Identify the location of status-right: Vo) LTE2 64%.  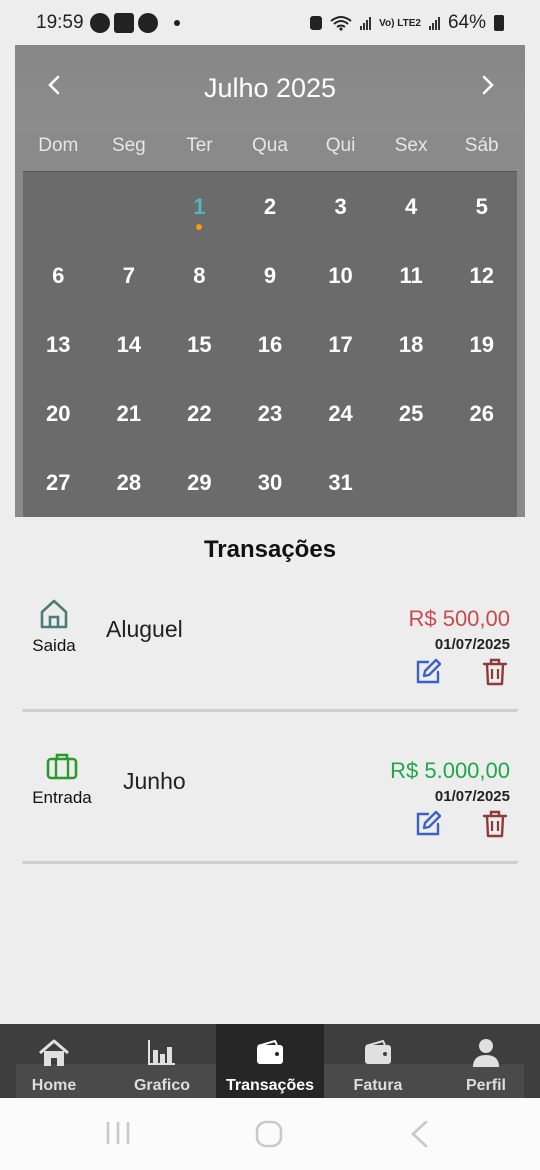
(407, 23).